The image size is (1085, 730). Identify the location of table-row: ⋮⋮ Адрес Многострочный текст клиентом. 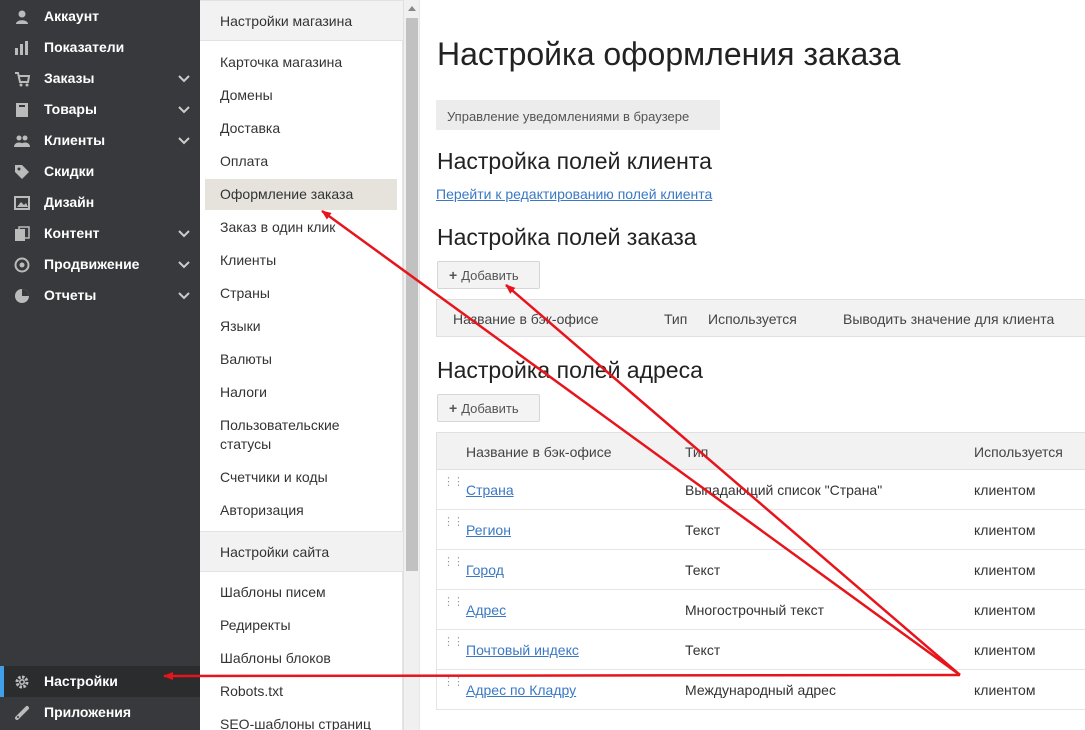
(760, 610).